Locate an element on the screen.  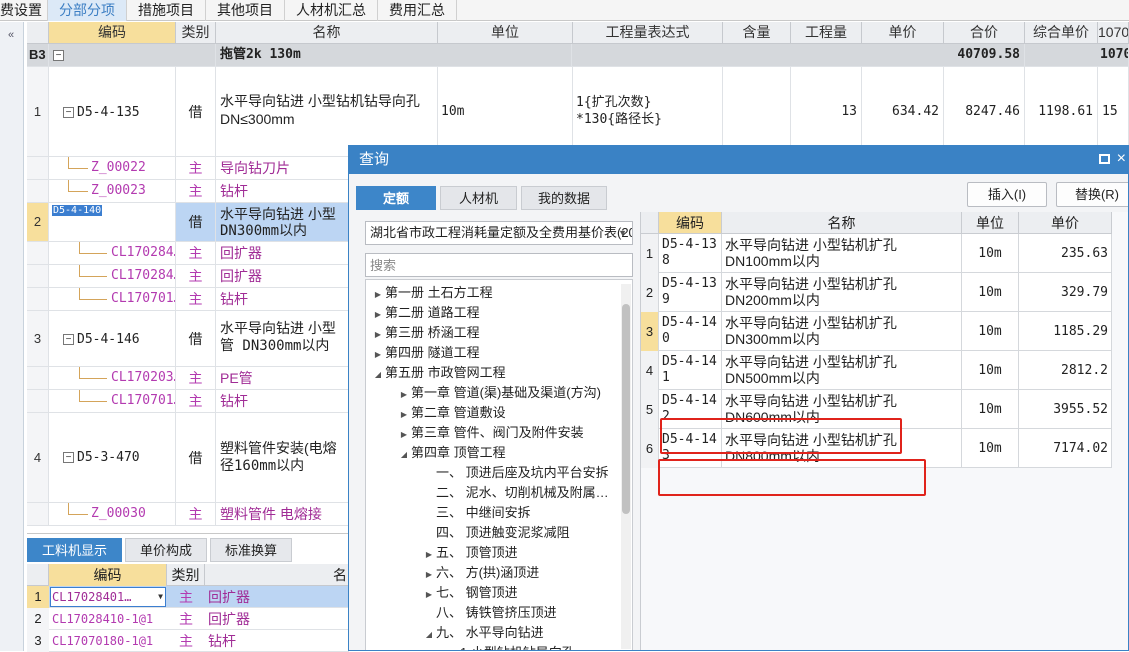
result-header-name: 名称 is located at coordinates (842, 223).